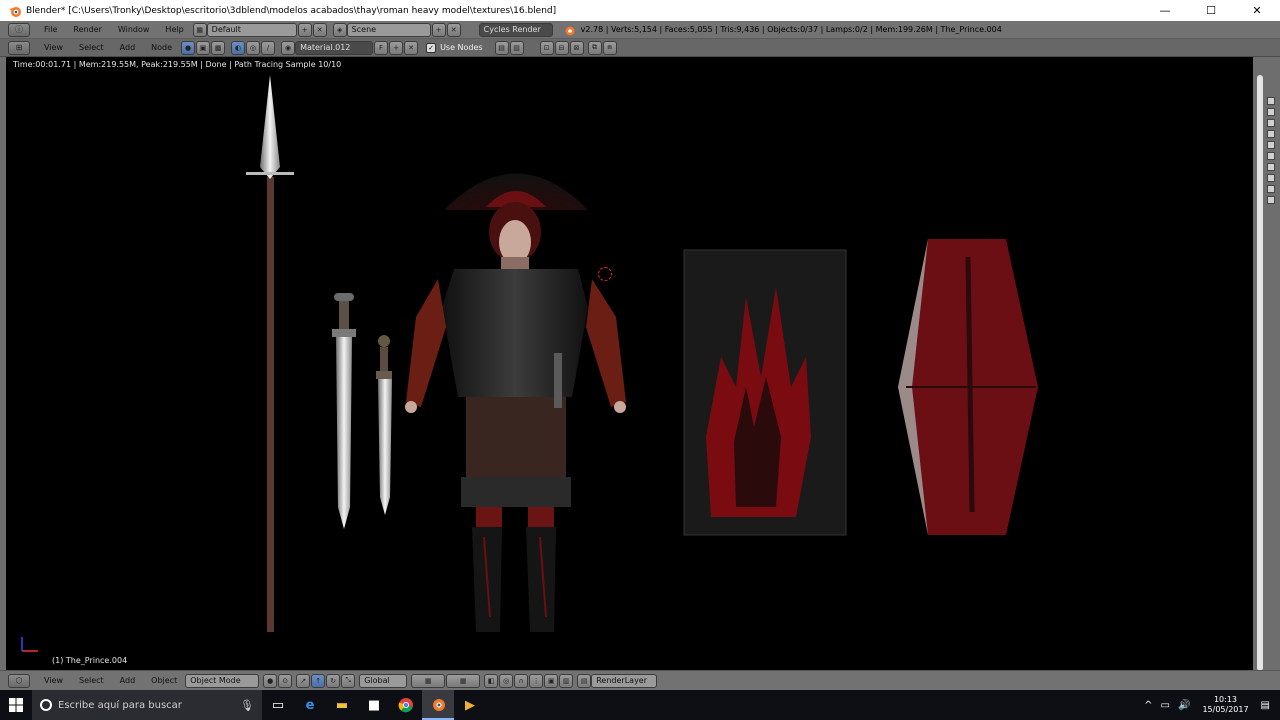 The width and height of the screenshot is (1280, 720). What do you see at coordinates (605, 274) in the screenshot?
I see `3d-cursor-icon` at bounding box center [605, 274].